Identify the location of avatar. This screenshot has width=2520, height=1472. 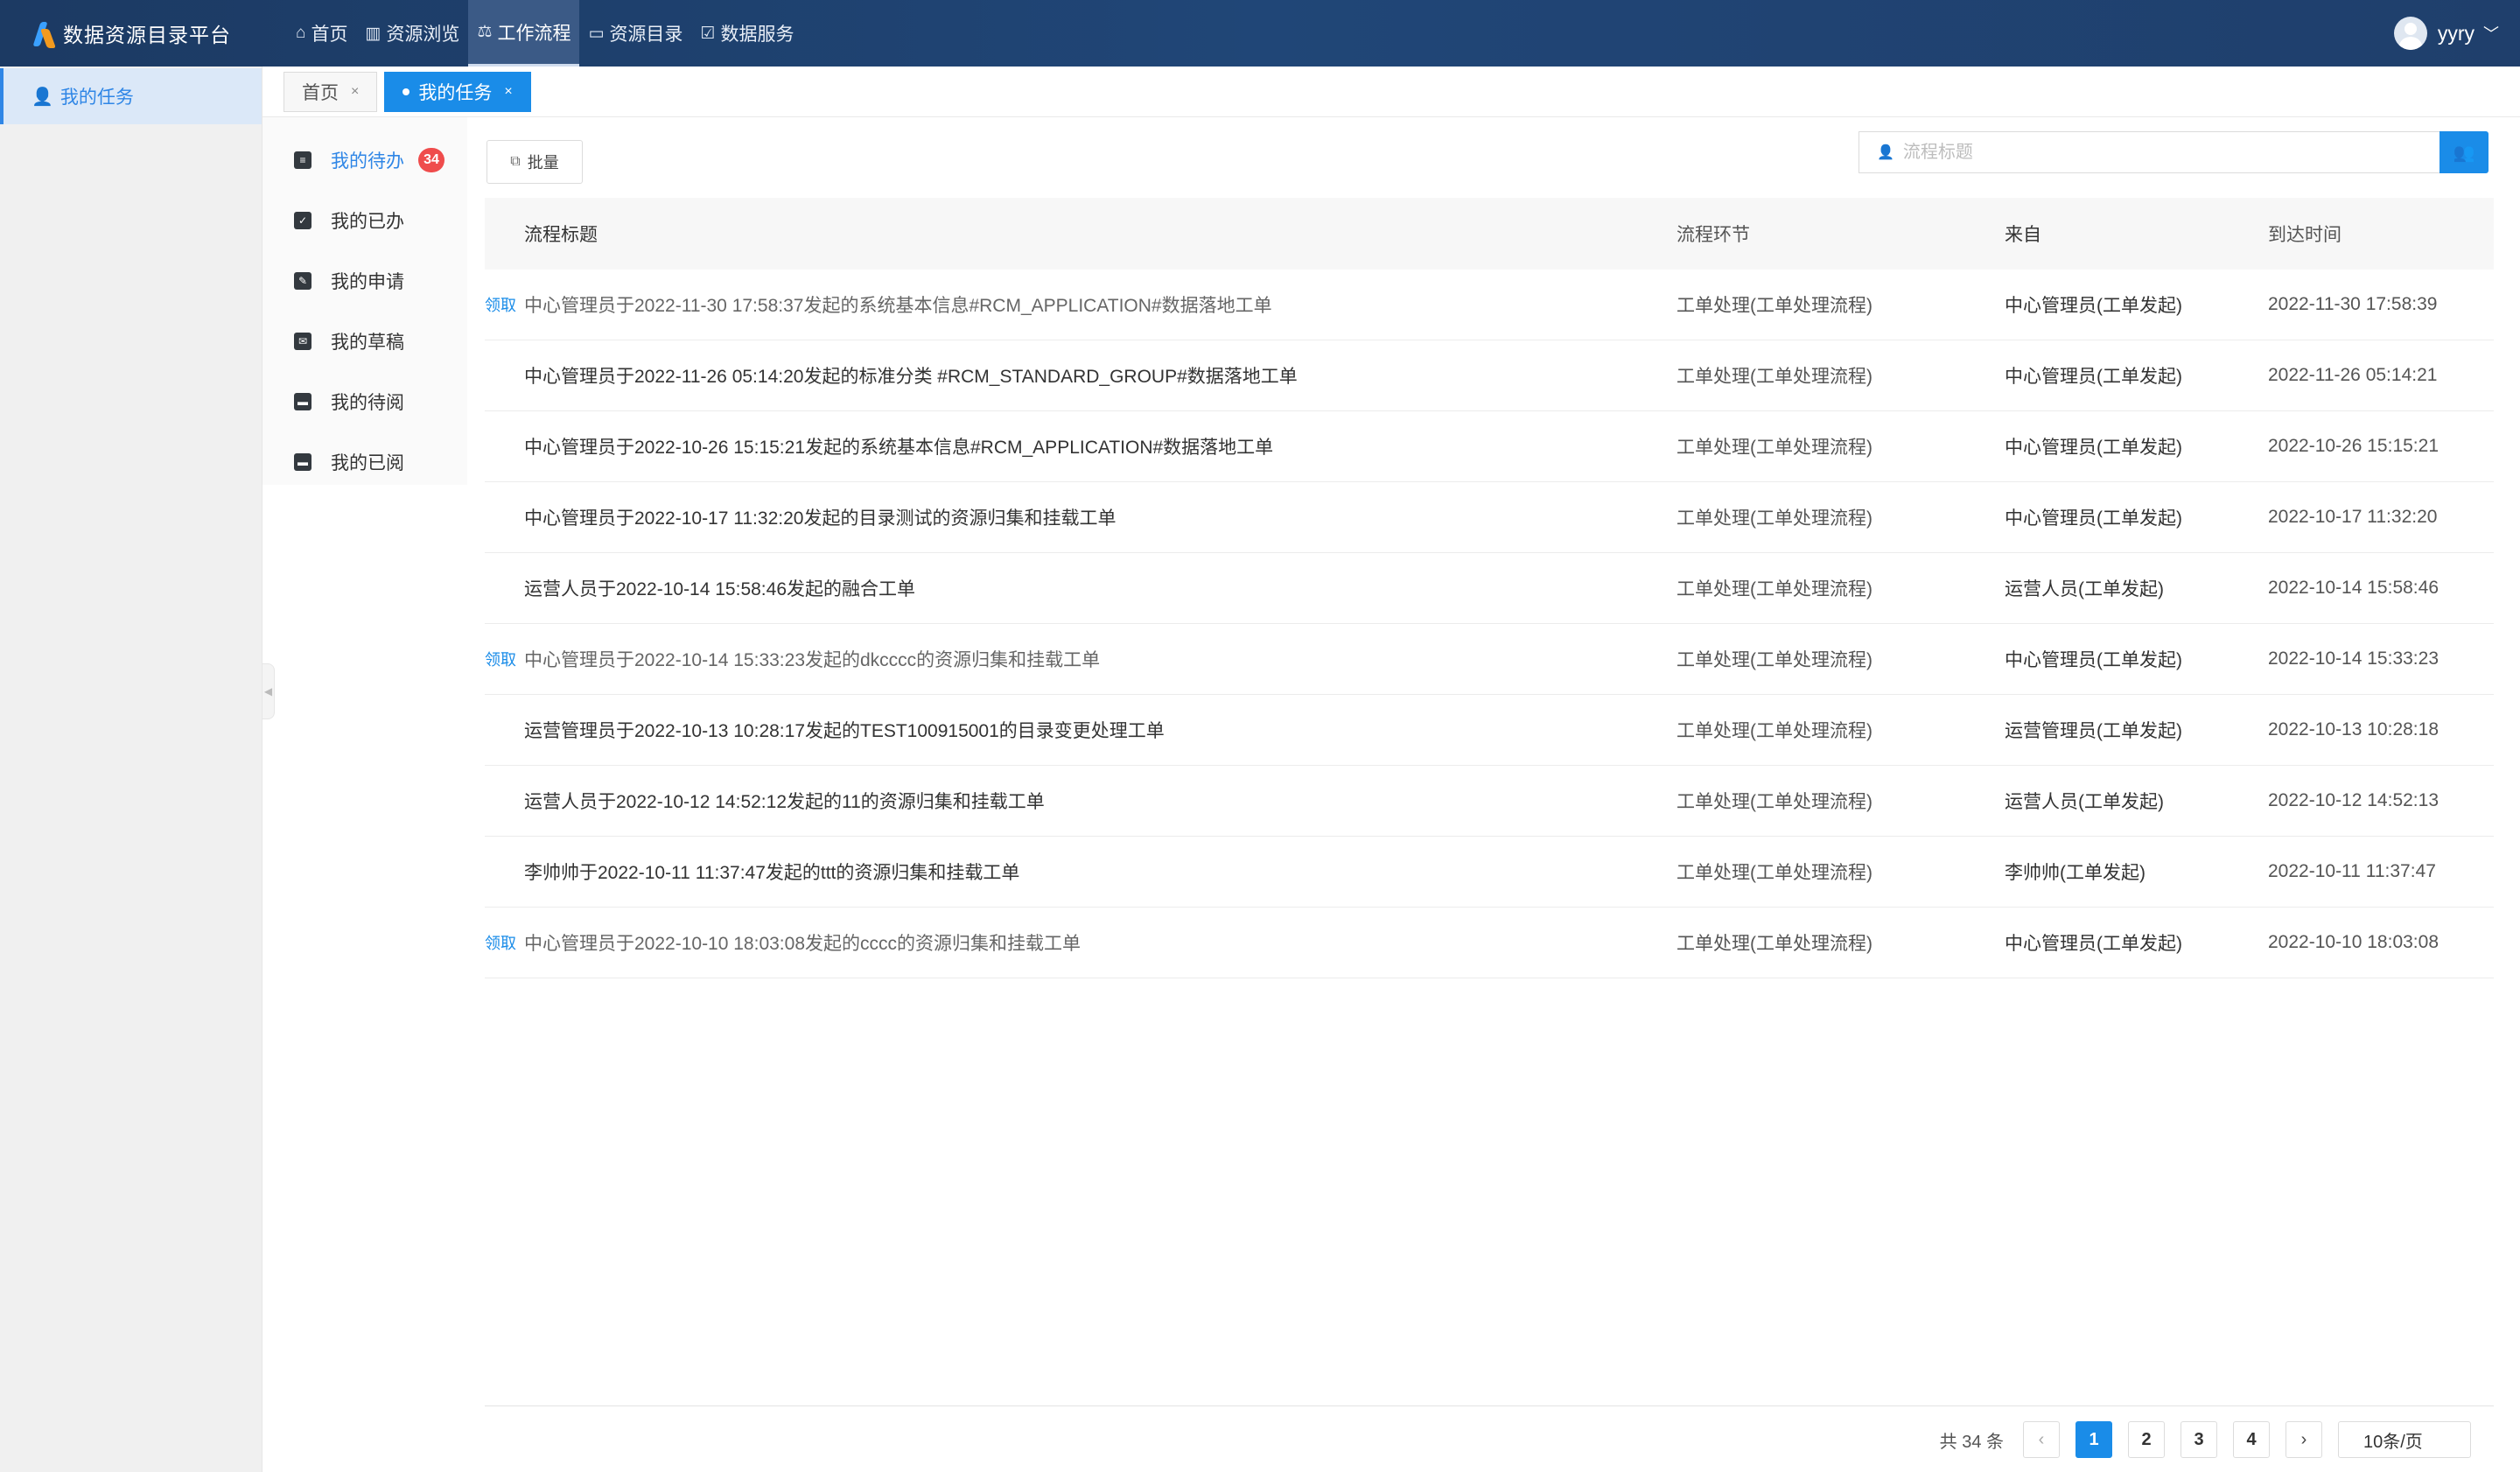
(2410, 33).